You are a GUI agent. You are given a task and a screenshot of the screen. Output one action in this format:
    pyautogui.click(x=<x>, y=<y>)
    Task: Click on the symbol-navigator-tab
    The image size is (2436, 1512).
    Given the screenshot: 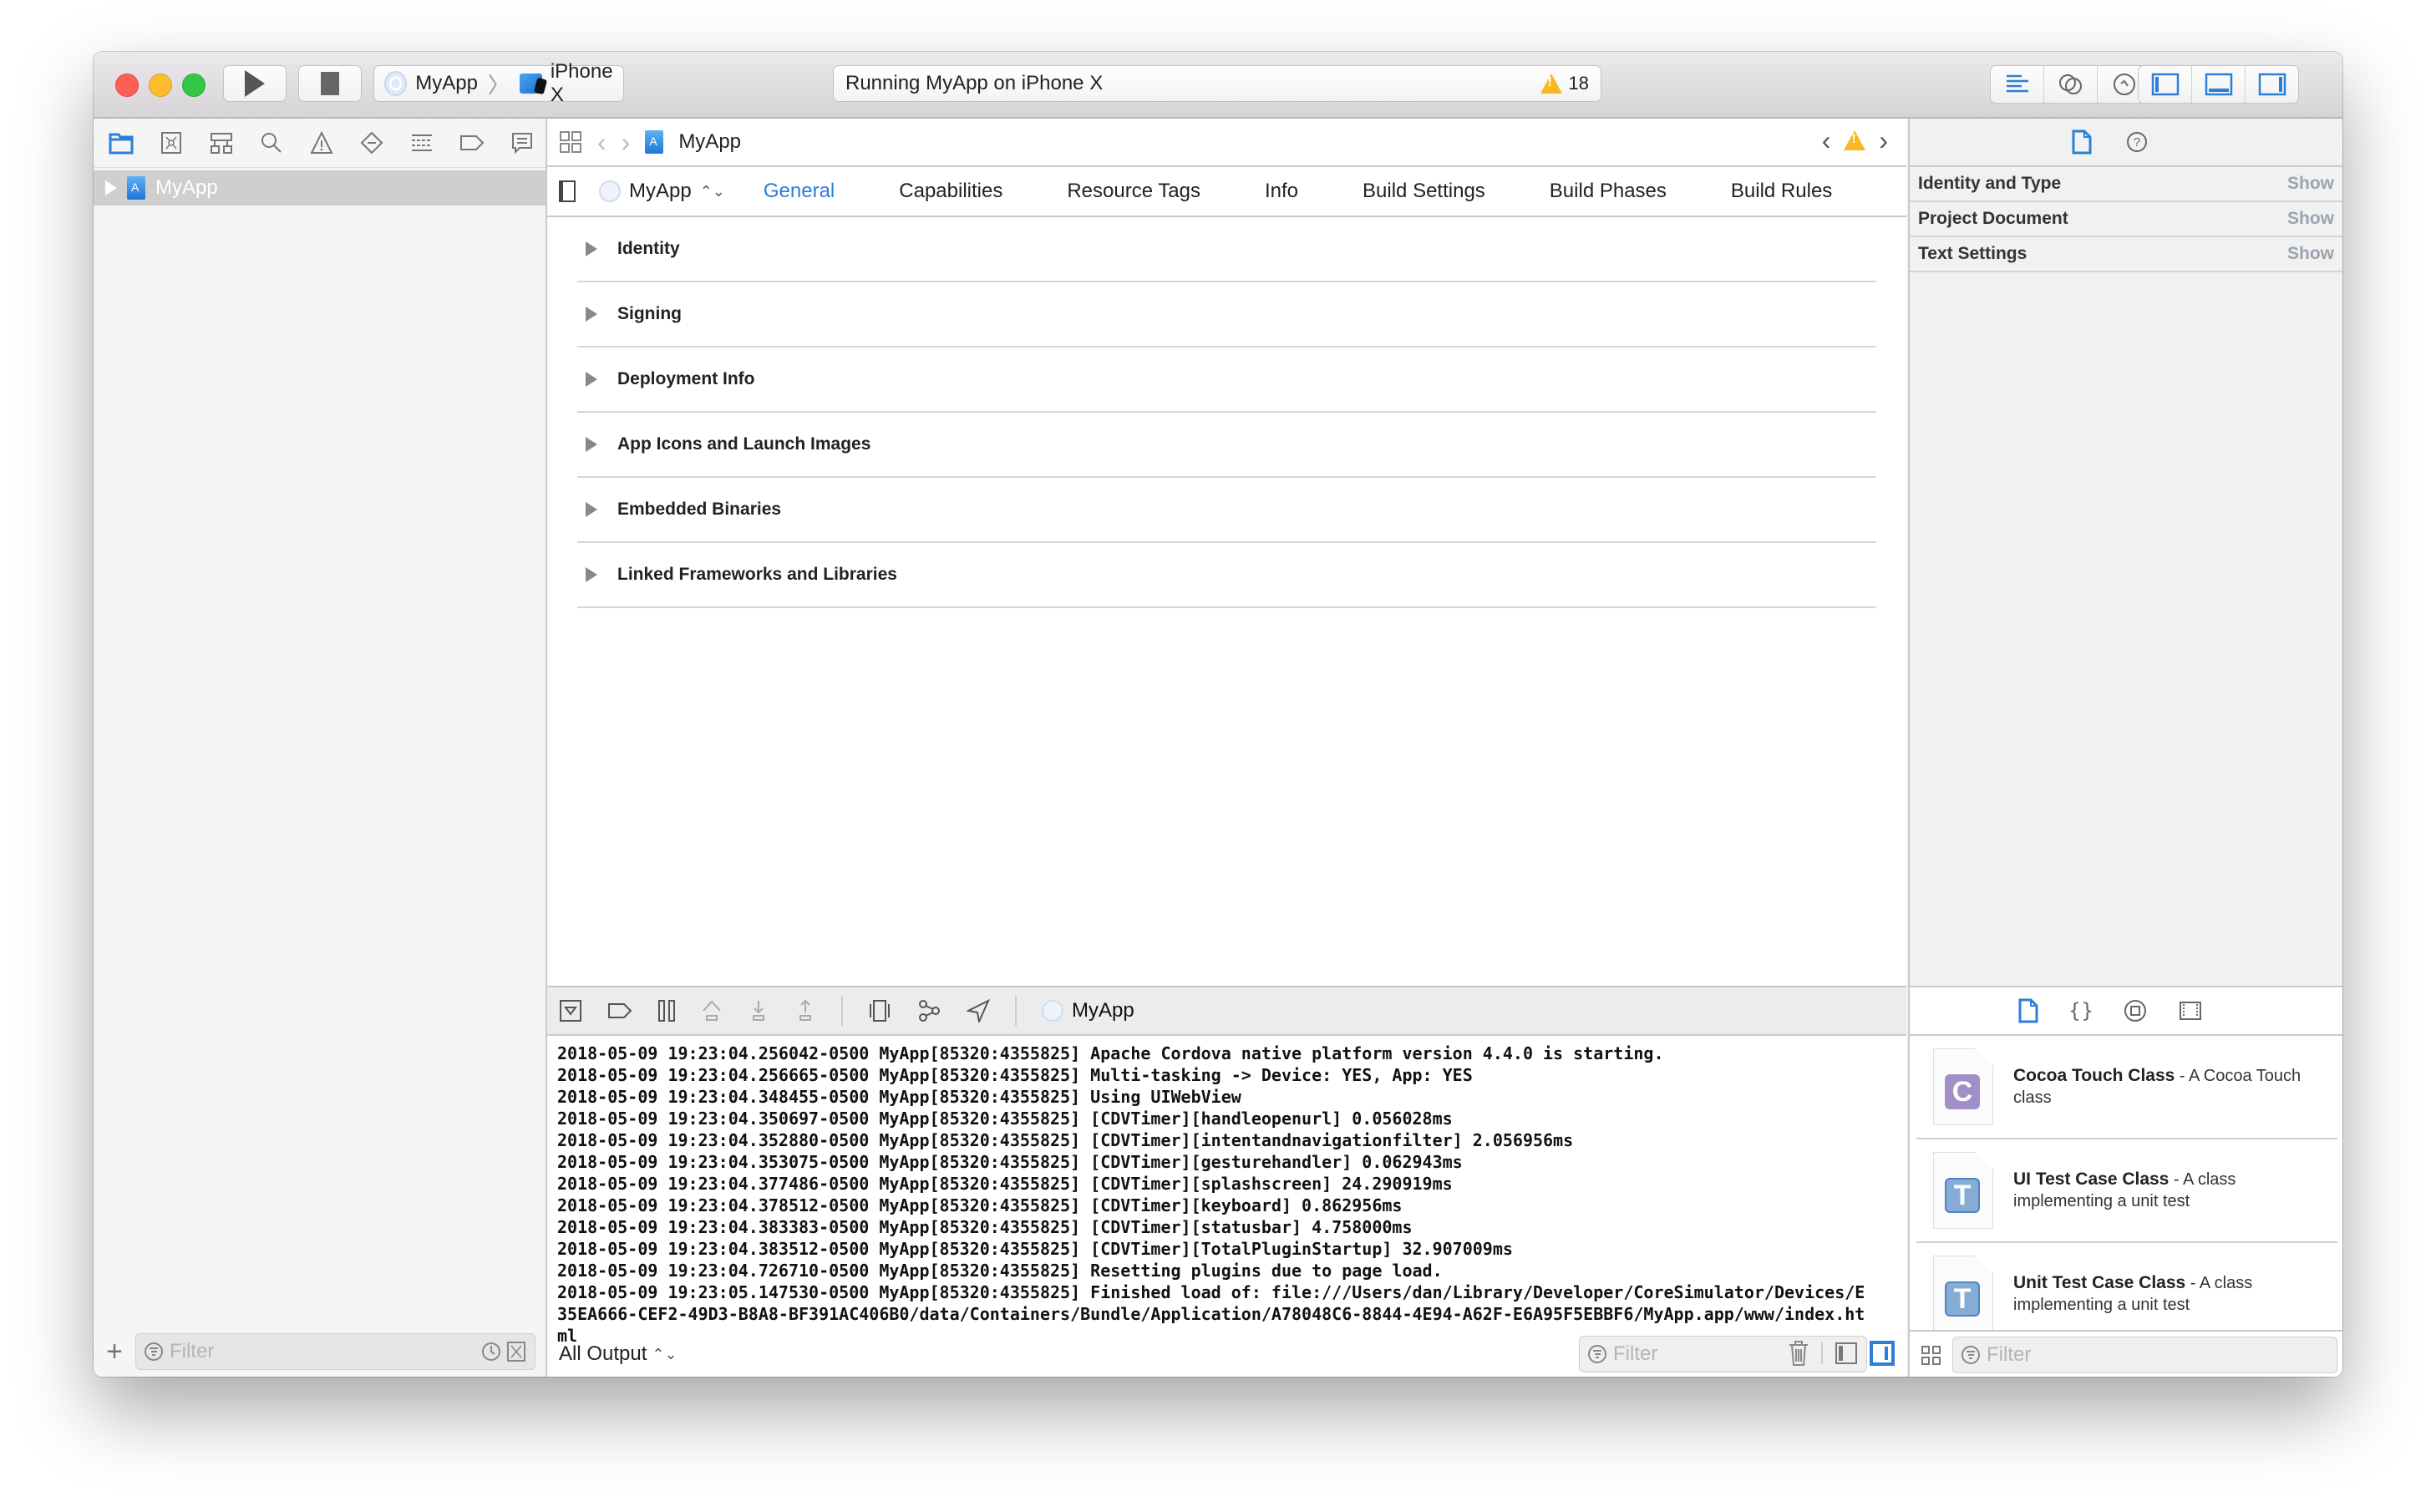 What is the action you would take?
    pyautogui.click(x=221, y=143)
    